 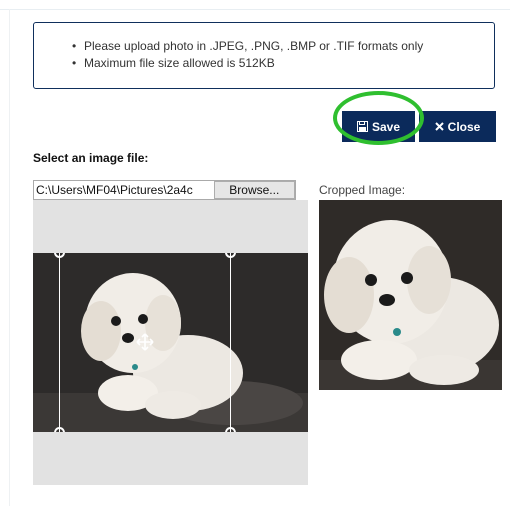 I want to click on close-button: Close, so click(x=457, y=126).